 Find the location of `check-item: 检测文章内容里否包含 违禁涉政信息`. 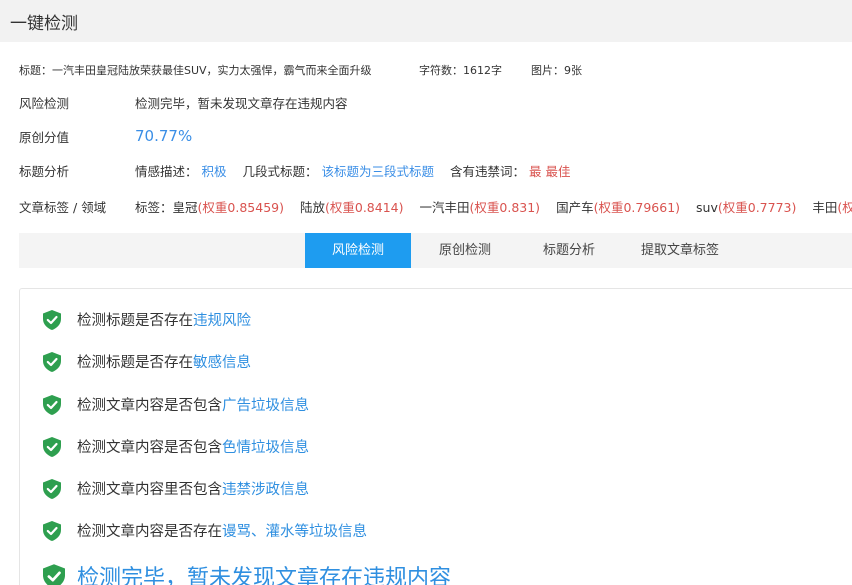

check-item: 检测文章内容里否包含 违禁涉政信息 is located at coordinates (176, 488).